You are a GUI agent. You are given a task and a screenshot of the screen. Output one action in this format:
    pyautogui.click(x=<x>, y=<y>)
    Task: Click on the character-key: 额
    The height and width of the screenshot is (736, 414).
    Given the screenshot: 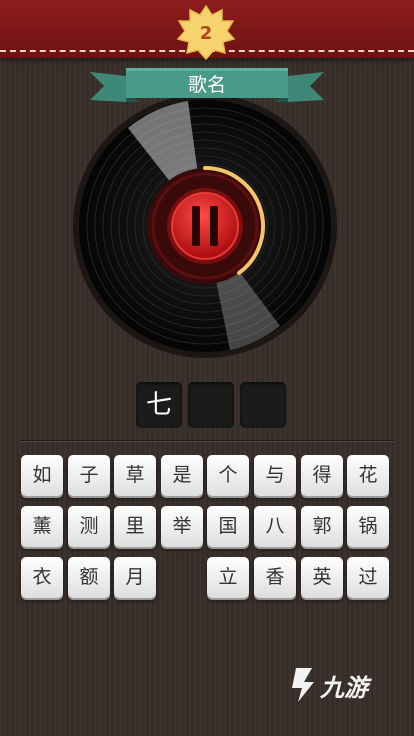 What is the action you would take?
    pyautogui.click(x=89, y=577)
    